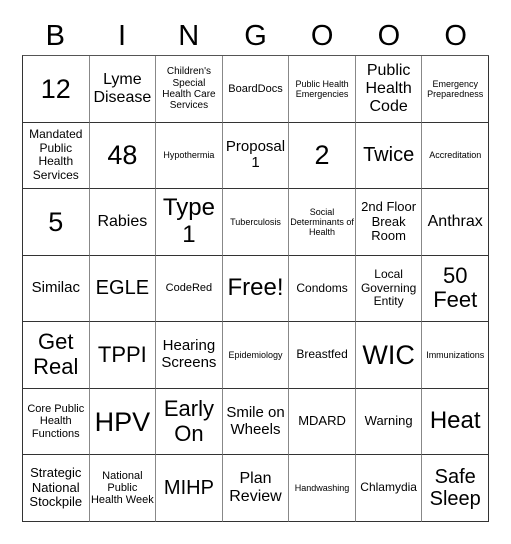 The image size is (511, 544). What do you see at coordinates (455, 355) in the screenshot?
I see `bingo-cell: Immunizations` at bounding box center [455, 355].